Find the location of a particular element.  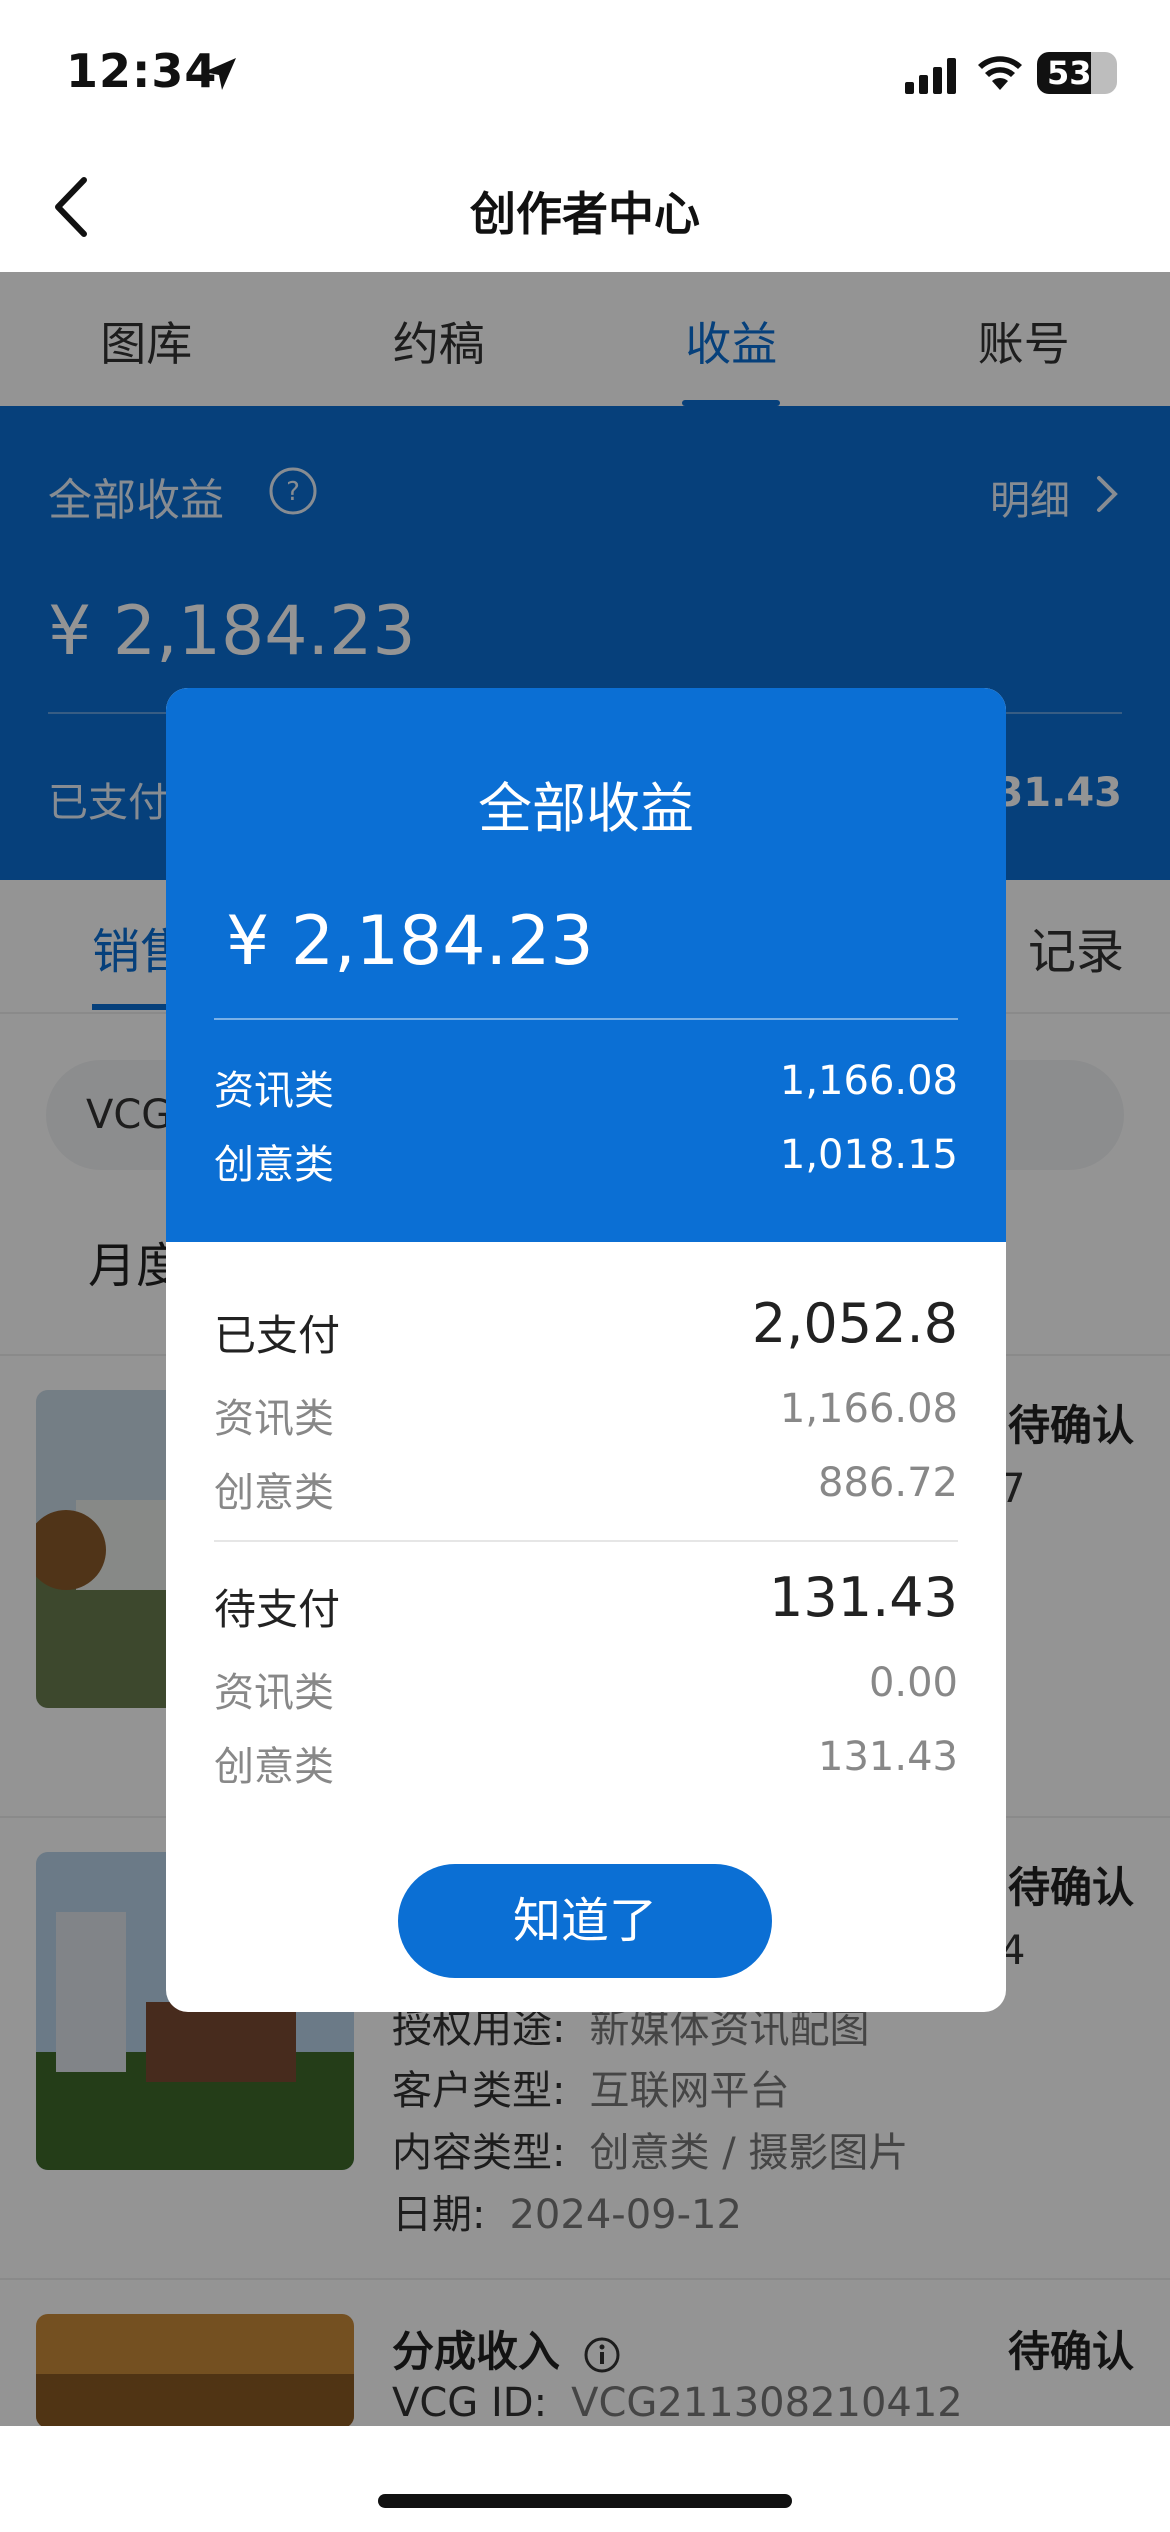

nav-bar: 创作者中心 is located at coordinates (585, 206).